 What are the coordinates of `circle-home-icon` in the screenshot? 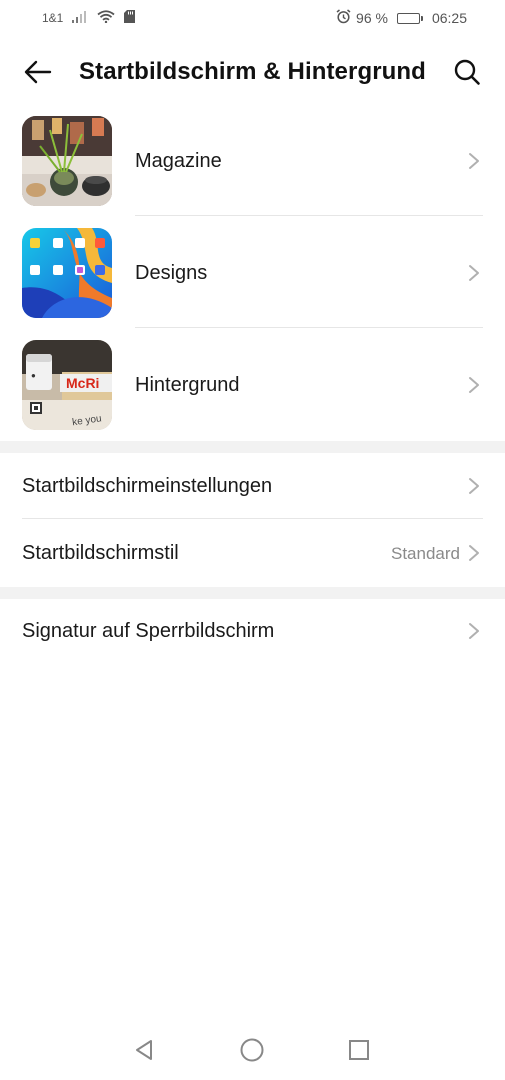 It's located at (252, 1050).